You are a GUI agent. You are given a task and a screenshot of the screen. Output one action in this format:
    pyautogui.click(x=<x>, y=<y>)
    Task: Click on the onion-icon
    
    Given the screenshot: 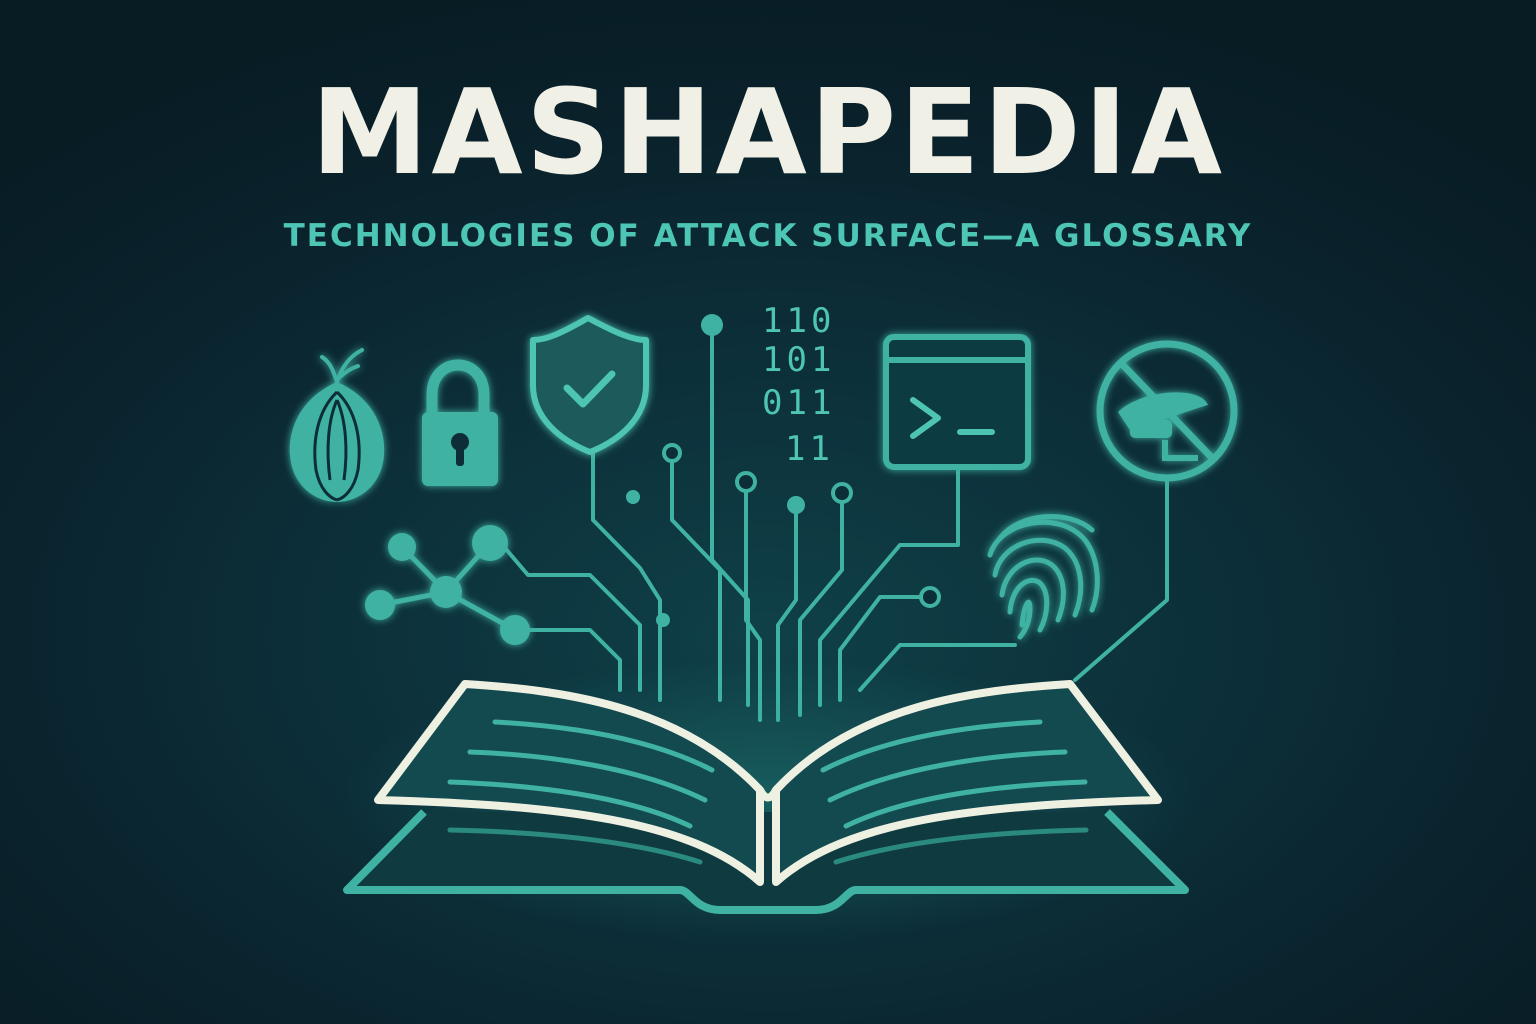 What is the action you would take?
    pyautogui.click(x=337, y=425)
    